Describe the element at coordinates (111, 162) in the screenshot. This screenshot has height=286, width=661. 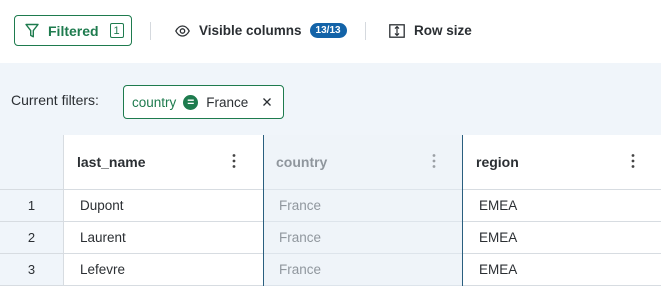
I see `column-header-label: last_name` at that location.